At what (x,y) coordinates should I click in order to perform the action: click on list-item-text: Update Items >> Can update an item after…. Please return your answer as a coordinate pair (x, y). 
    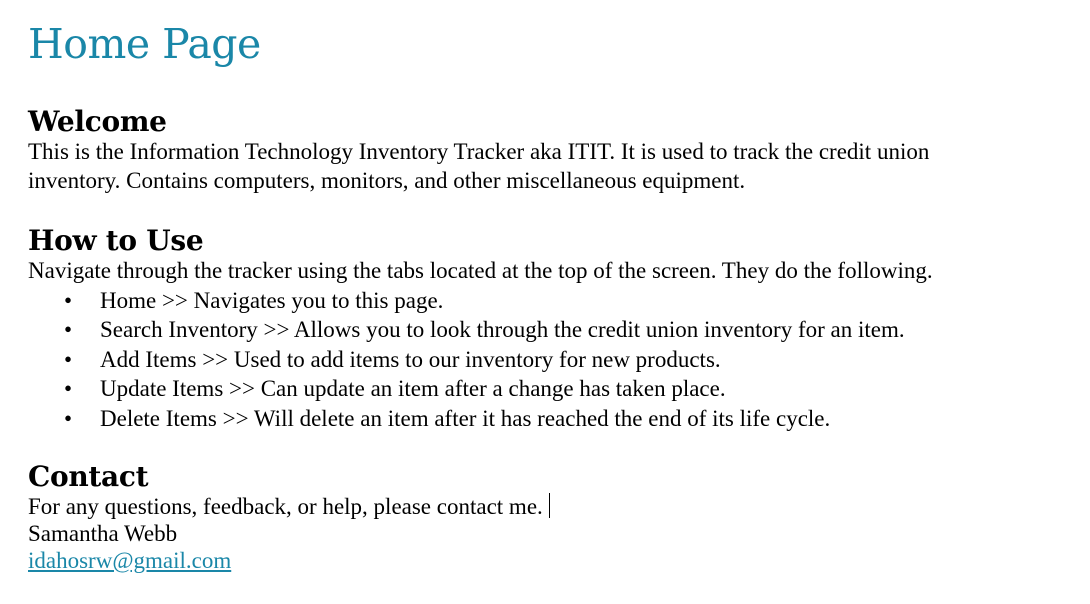
    Looking at the image, I should click on (413, 388).